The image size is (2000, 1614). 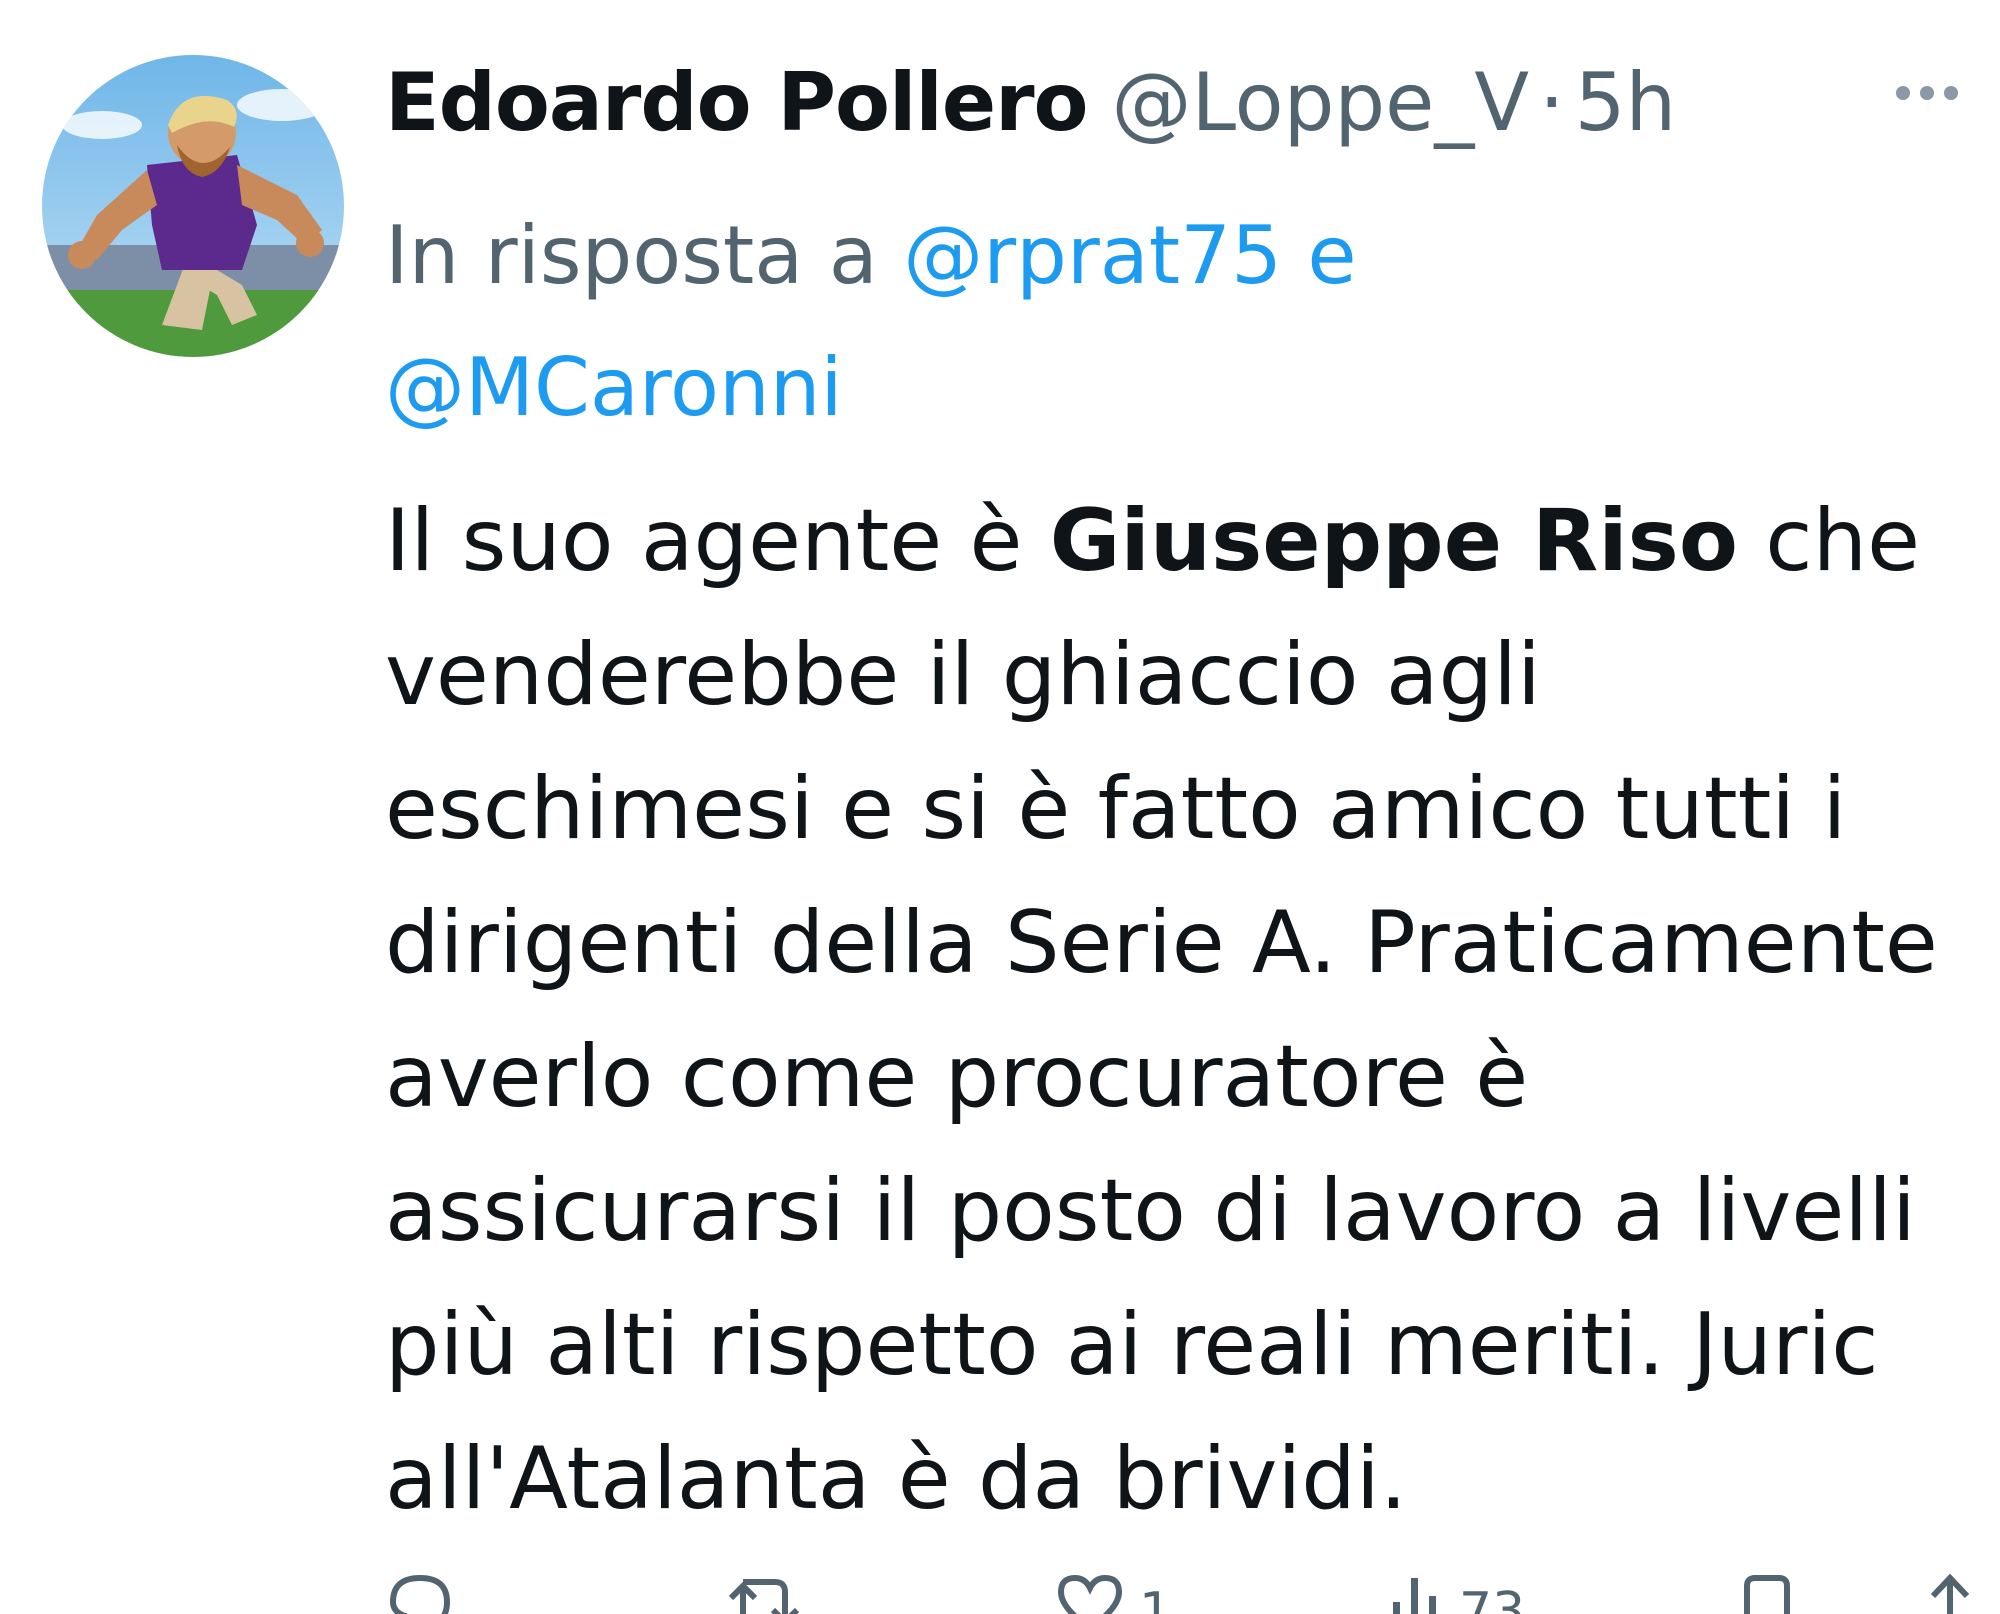 I want to click on avatar, so click(x=193, y=206).